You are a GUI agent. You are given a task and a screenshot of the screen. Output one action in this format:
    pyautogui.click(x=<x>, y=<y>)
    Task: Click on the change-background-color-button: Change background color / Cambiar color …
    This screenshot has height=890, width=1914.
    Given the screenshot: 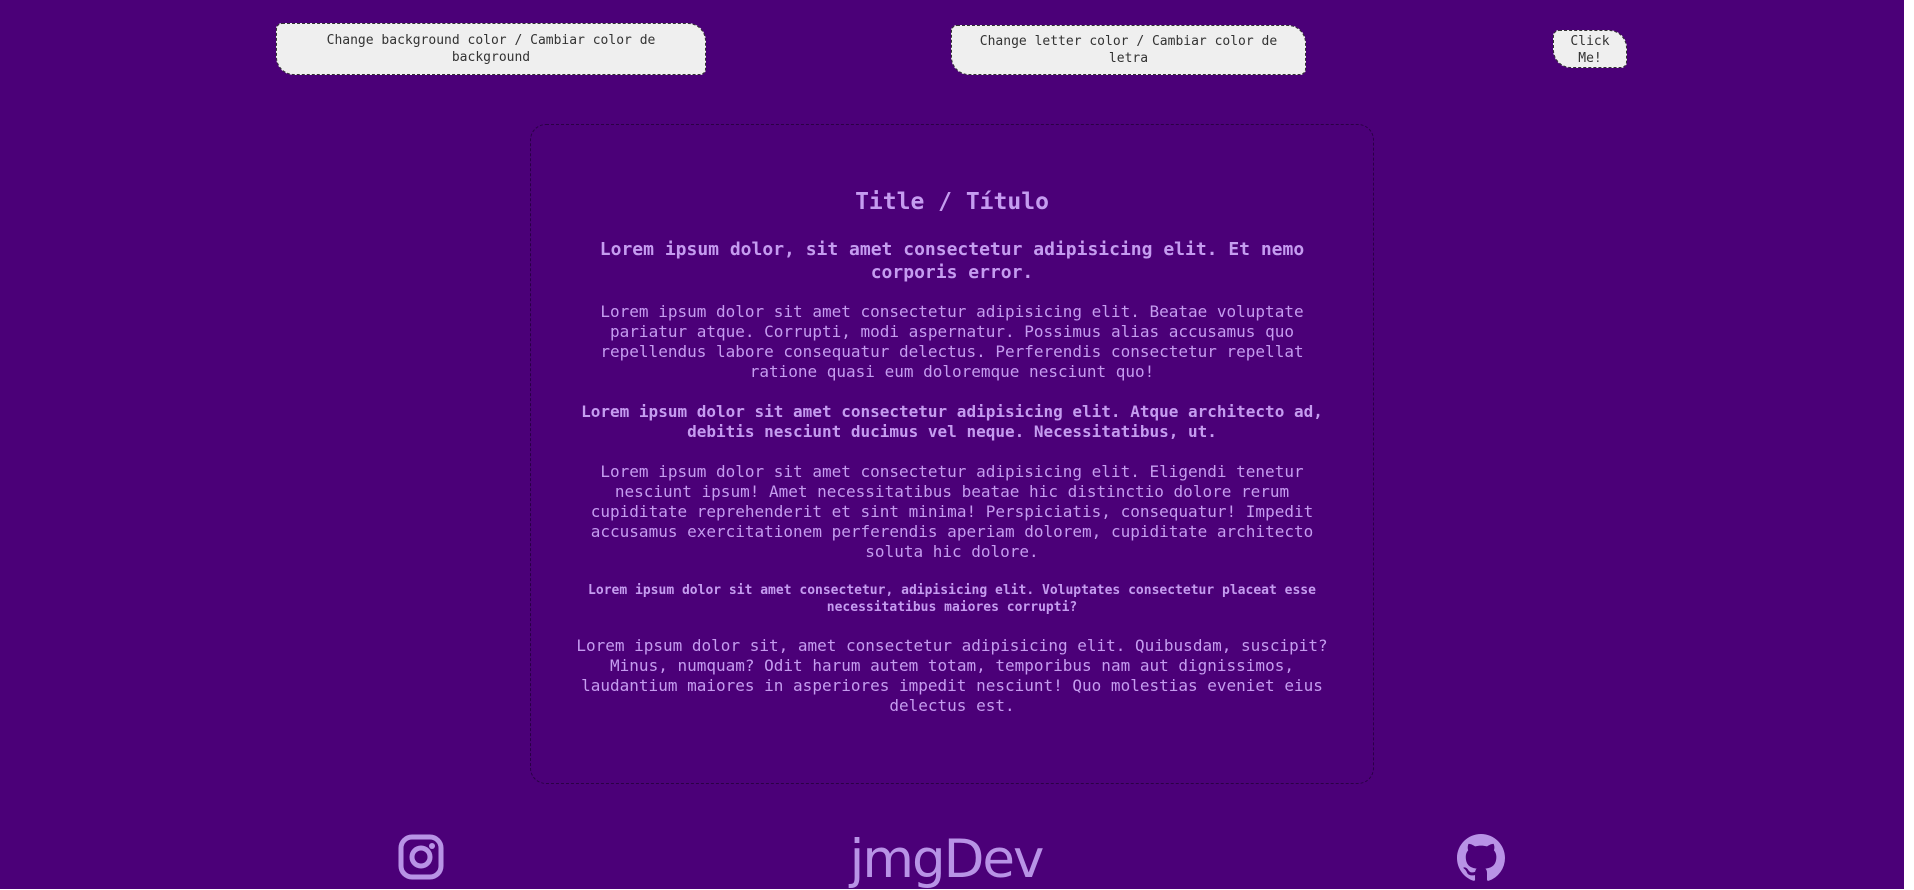 What is the action you would take?
    pyautogui.click(x=491, y=49)
    